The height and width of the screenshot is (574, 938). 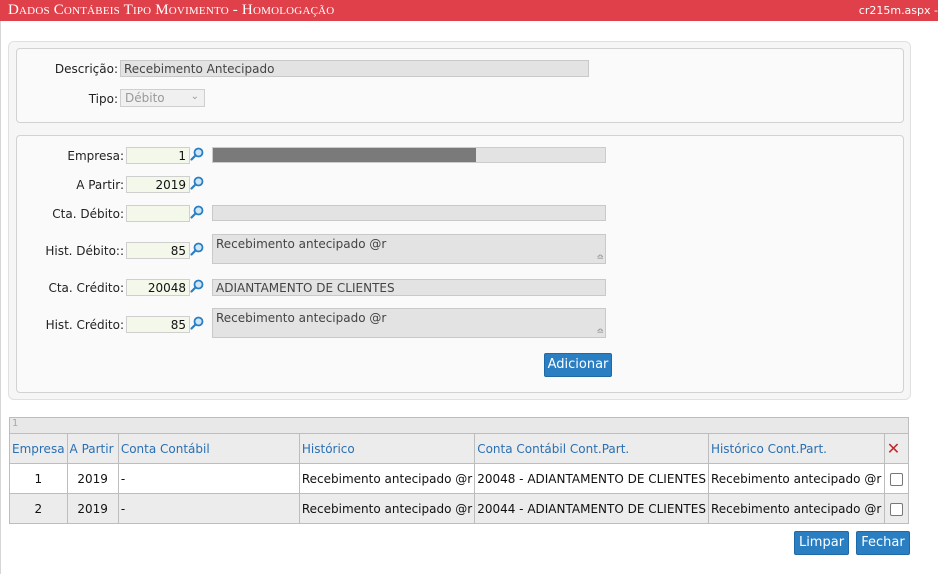 What do you see at coordinates (301, 318) in the screenshot?
I see `hist-credito-text: Recebimento antecipado @r` at bounding box center [301, 318].